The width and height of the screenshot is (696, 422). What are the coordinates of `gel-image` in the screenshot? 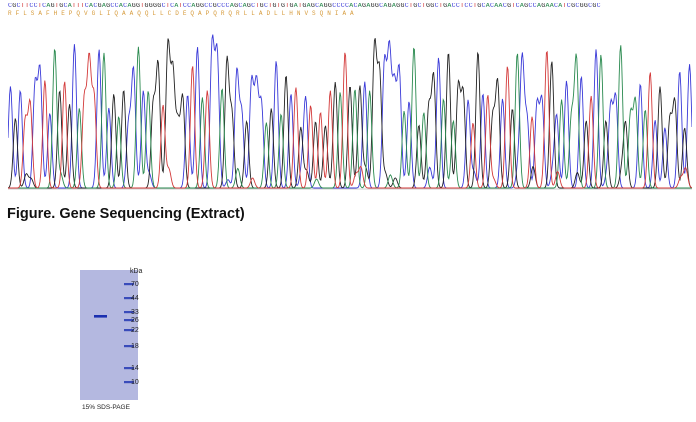 It's located at (109, 335).